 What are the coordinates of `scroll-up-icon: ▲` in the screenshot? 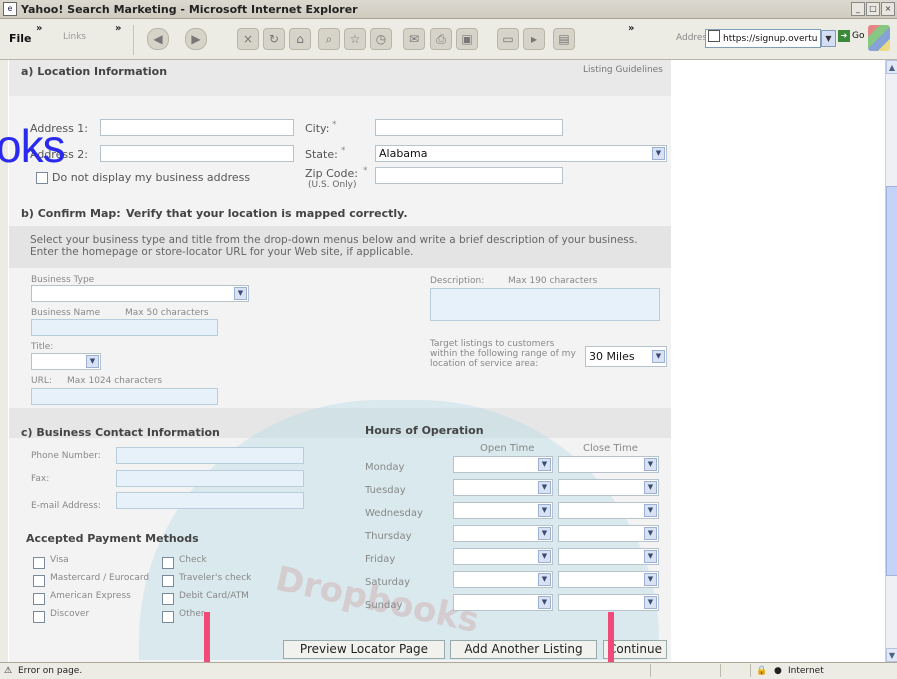 It's located at (891, 67).